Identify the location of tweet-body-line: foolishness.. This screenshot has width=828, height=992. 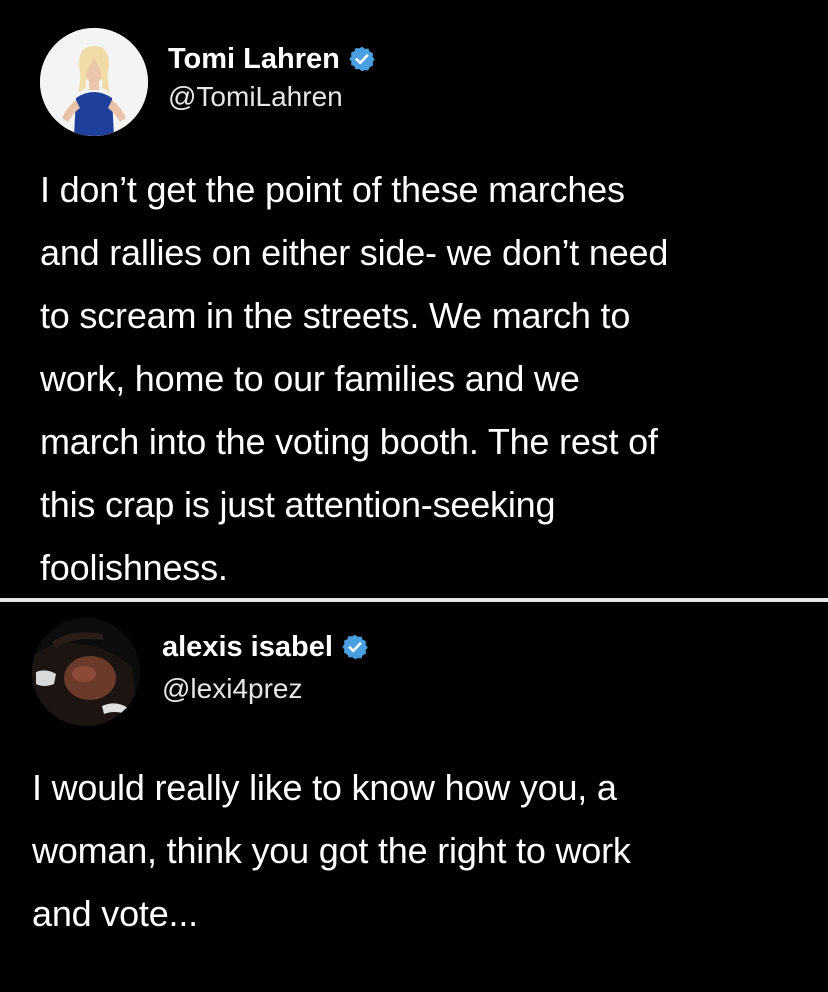
(134, 567).